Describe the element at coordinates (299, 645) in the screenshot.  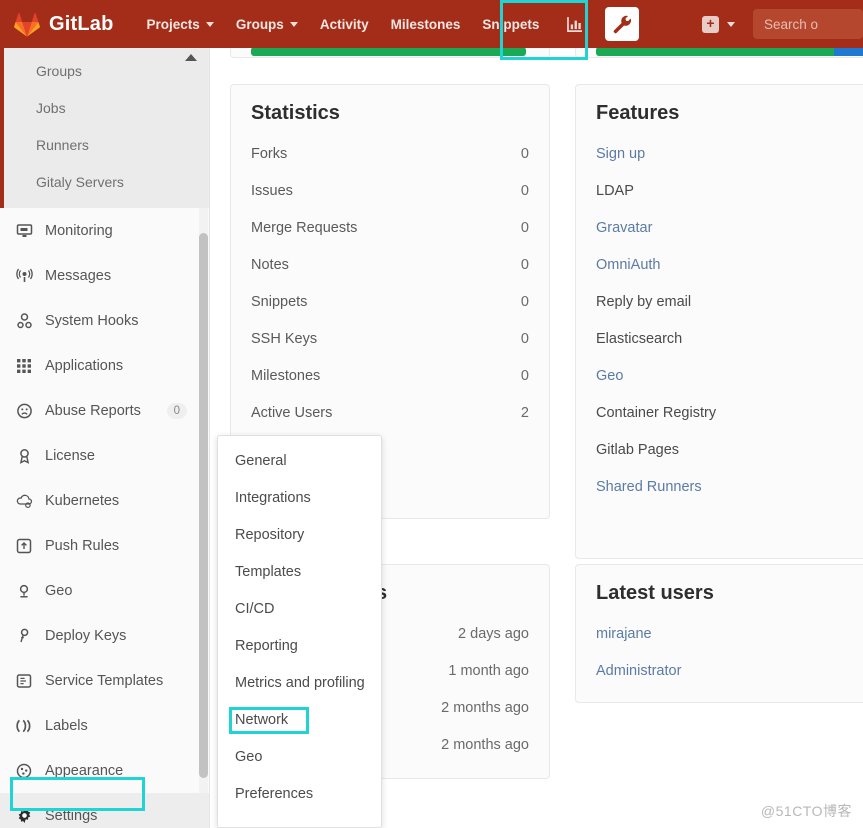
I see `dropdown-item-reporting: Reporting` at that location.